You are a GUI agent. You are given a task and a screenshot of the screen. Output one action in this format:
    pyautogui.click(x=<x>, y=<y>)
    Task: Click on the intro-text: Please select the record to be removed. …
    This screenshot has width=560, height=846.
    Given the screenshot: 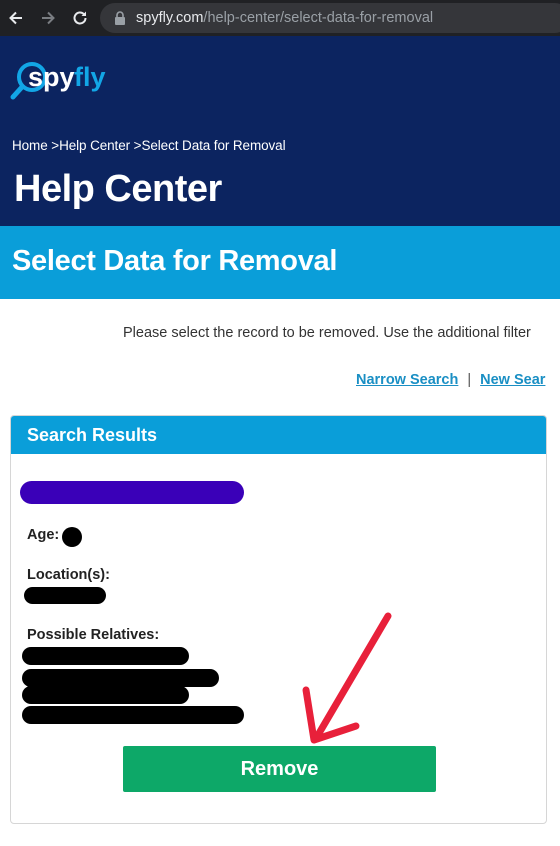 What is the action you would take?
    pyautogui.click(x=327, y=333)
    